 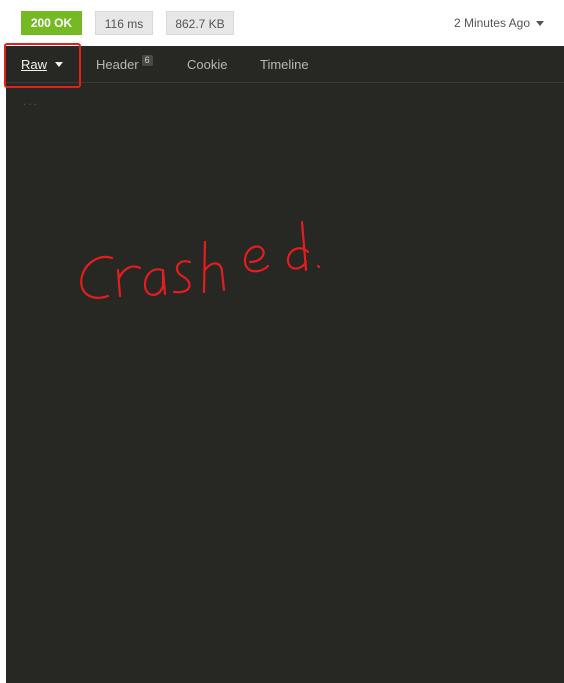 What do you see at coordinates (491, 23) in the screenshot?
I see `history-label: 2 Minutes Ago` at bounding box center [491, 23].